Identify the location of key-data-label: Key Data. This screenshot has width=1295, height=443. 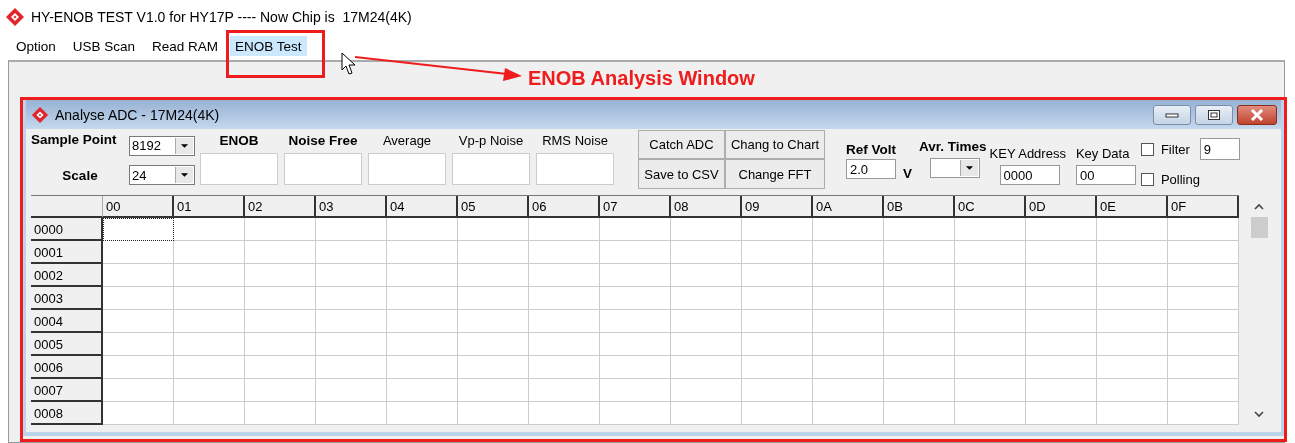
(1103, 153).